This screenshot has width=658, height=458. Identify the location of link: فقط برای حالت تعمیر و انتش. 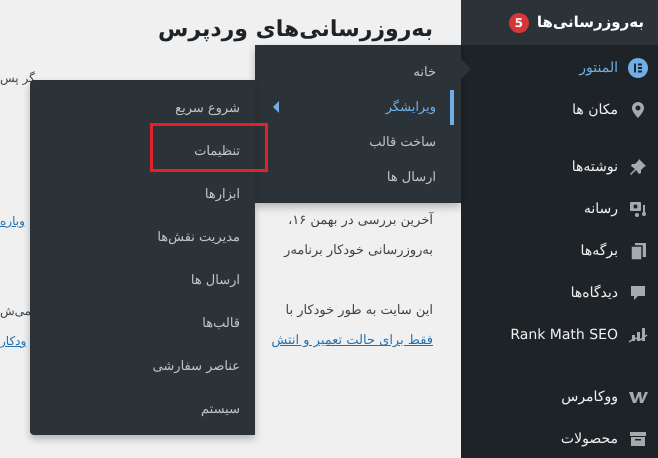
(352, 341).